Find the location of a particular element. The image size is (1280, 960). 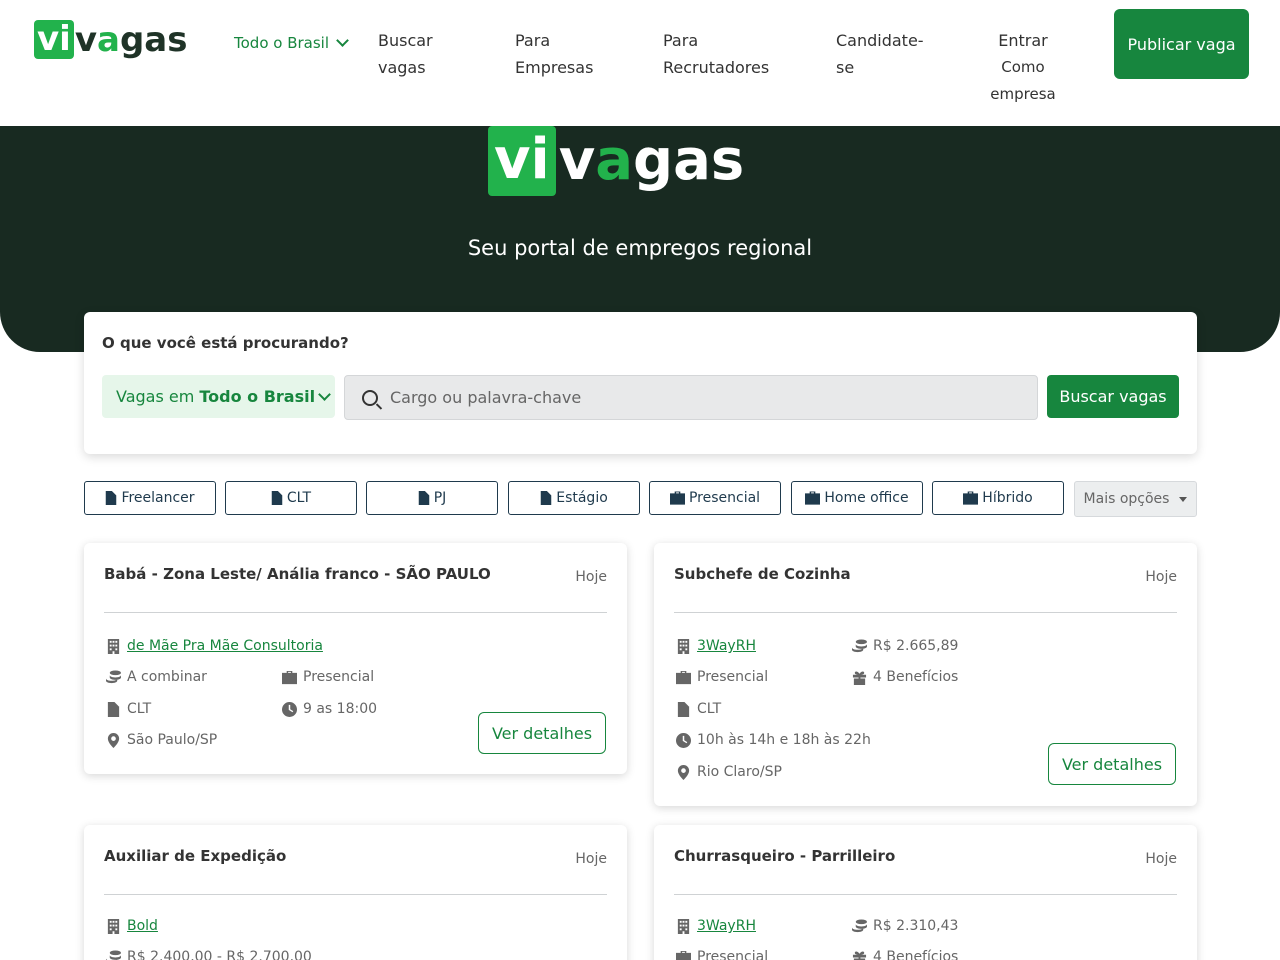

job-benefits-row: 4 Benefícios is located at coordinates (905, 677).